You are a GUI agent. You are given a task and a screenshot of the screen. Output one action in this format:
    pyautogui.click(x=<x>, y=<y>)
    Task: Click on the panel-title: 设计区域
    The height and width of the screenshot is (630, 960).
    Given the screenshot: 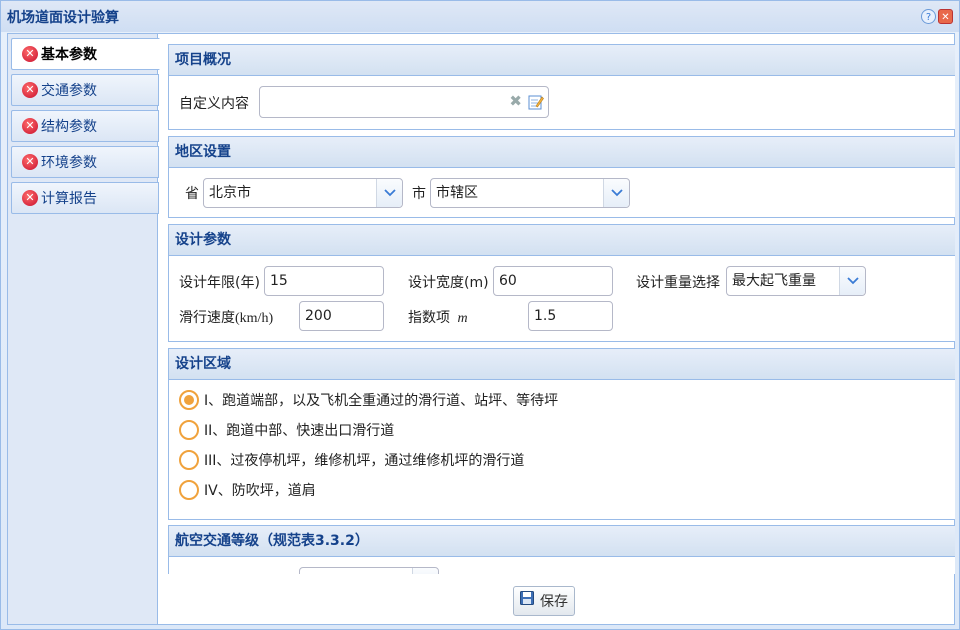 What is the action you would take?
    pyautogui.click(x=562, y=364)
    